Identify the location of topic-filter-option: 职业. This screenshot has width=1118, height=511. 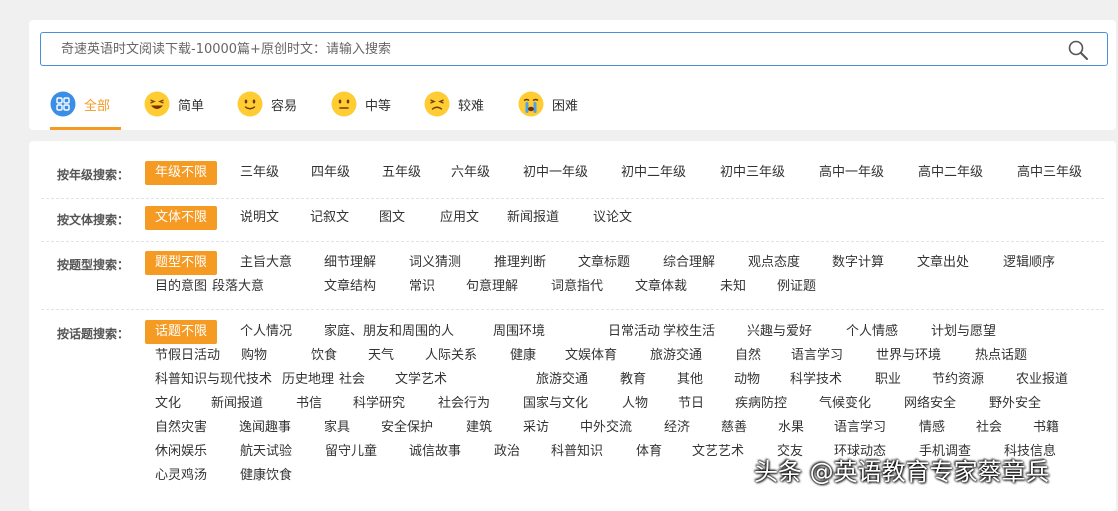
(888, 380).